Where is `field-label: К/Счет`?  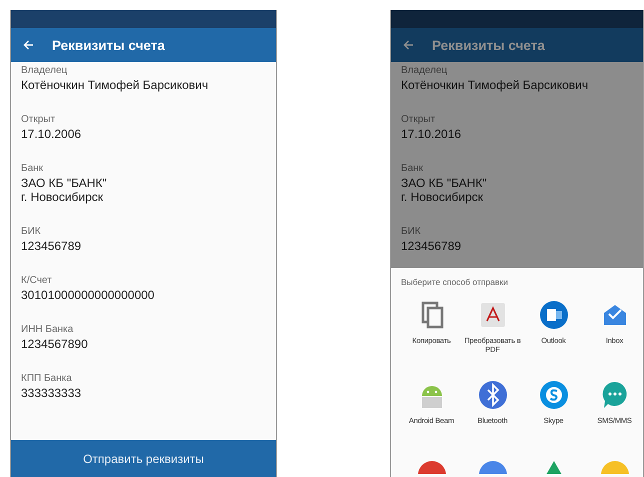 field-label: К/Счет is located at coordinates (37, 280).